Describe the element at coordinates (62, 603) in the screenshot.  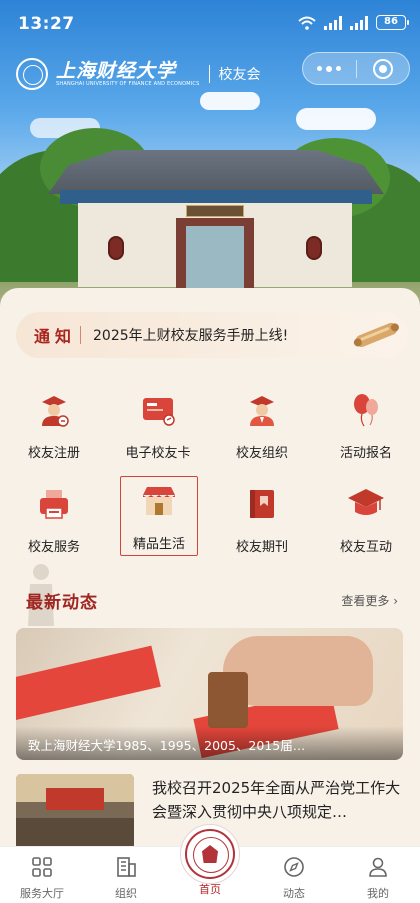
I see `news-section-title: 最新动态` at that location.